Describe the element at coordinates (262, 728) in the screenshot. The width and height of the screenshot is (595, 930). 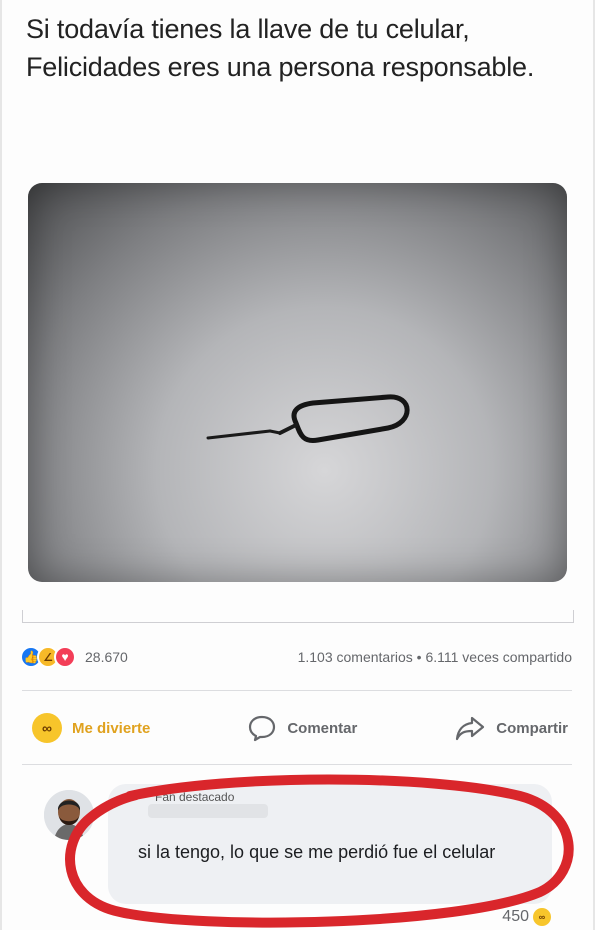
I see `comment-icon` at that location.